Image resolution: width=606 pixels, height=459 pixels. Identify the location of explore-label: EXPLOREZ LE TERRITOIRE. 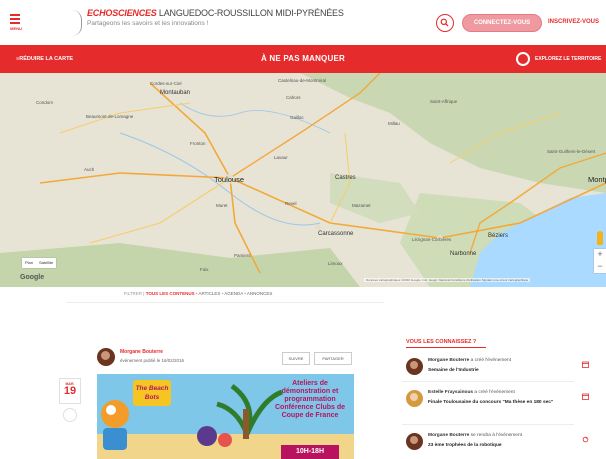
(568, 59).